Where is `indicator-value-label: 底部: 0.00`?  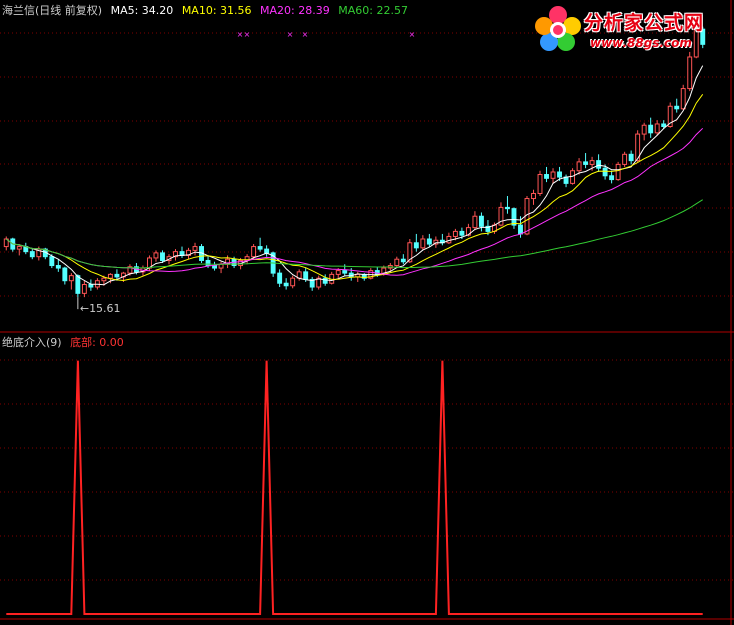
indicator-value-label: 底部: 0.00 is located at coordinates (97, 342).